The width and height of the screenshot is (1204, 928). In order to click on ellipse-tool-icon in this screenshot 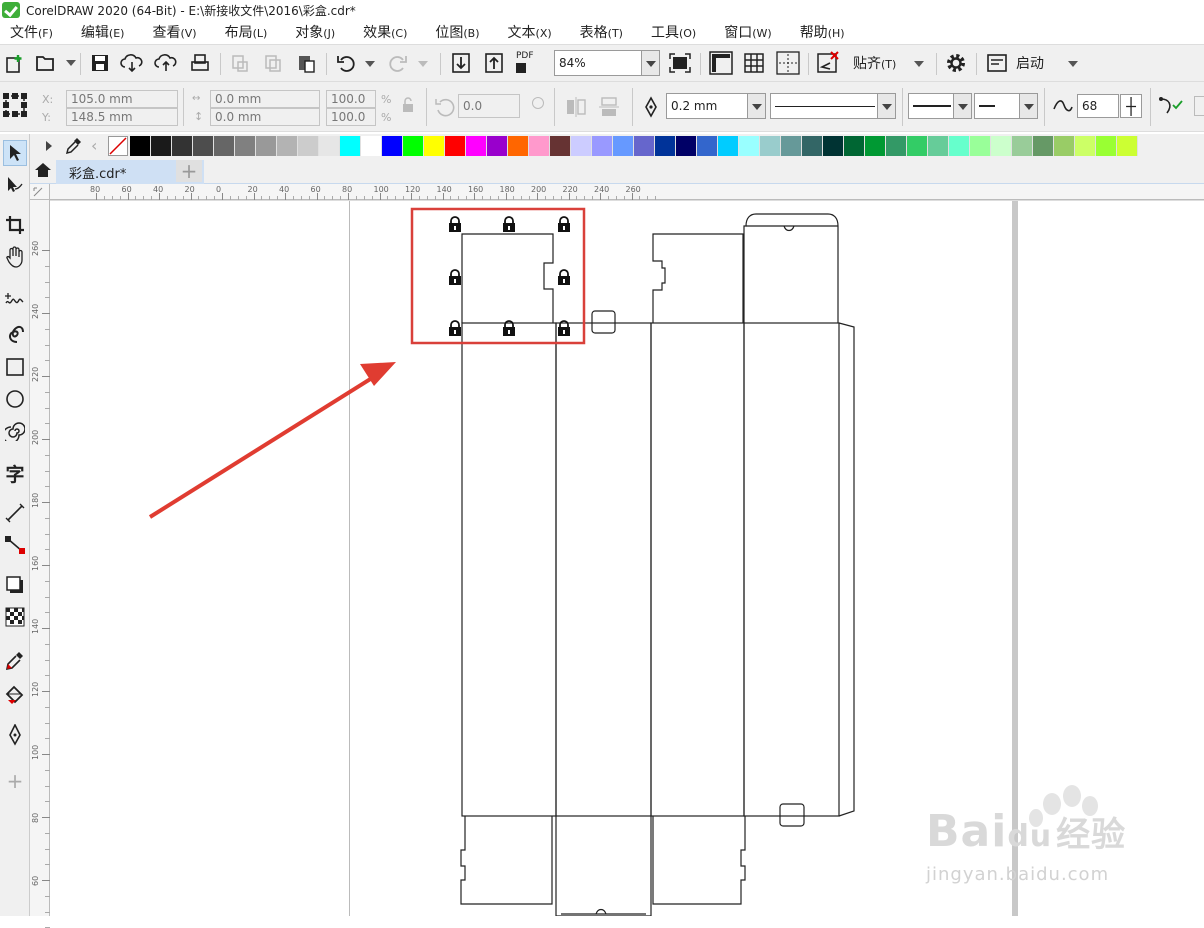, I will do `click(15, 399)`.